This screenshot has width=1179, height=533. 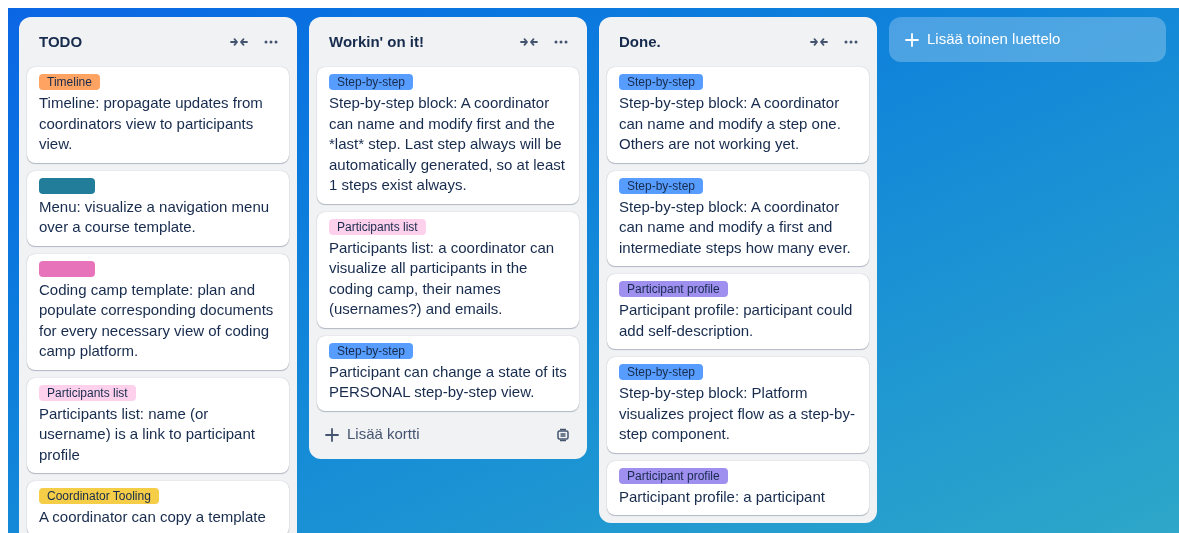 I want to click on task-card: Coordinator Tooling A coordinator can copy a template, so click(x=158, y=507).